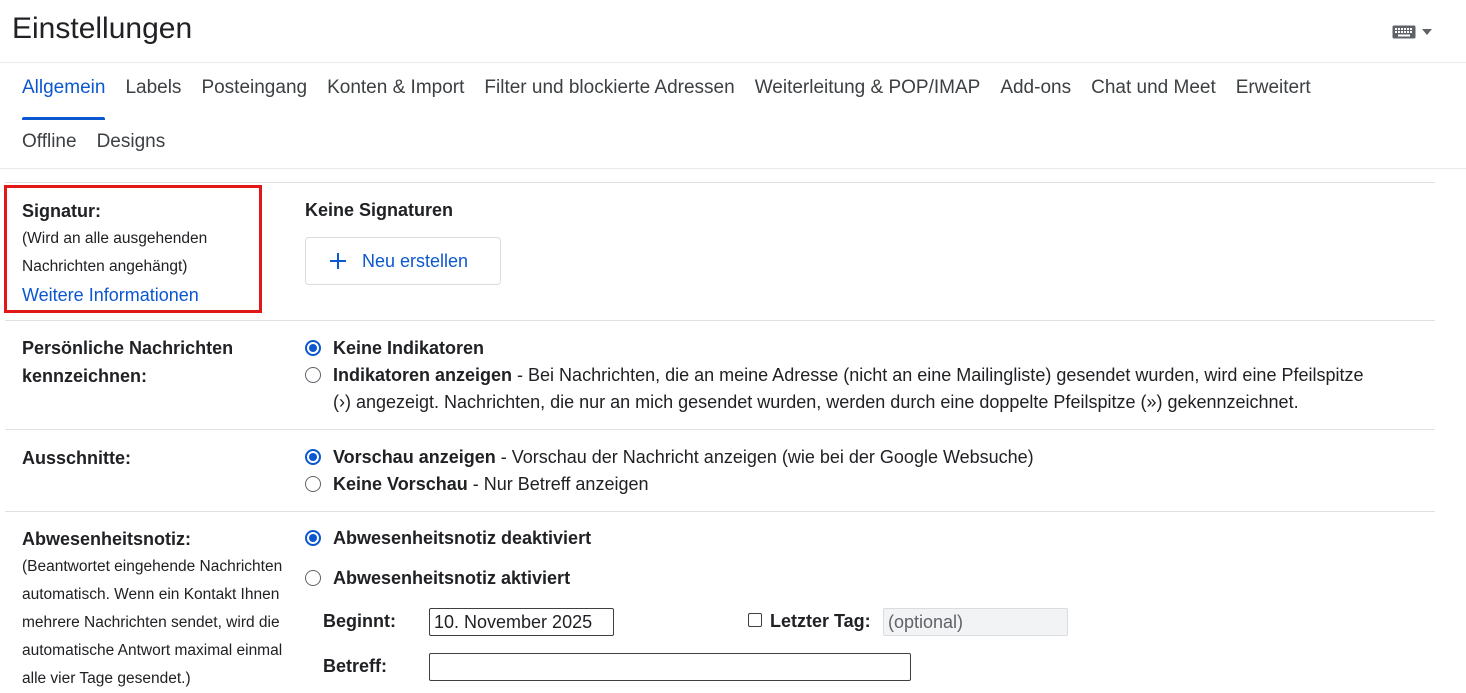 This screenshot has height=693, width=1466. I want to click on vacation-desc-line2: automatisch. Wenn ein Kontakt Ihnen, so click(151, 594).